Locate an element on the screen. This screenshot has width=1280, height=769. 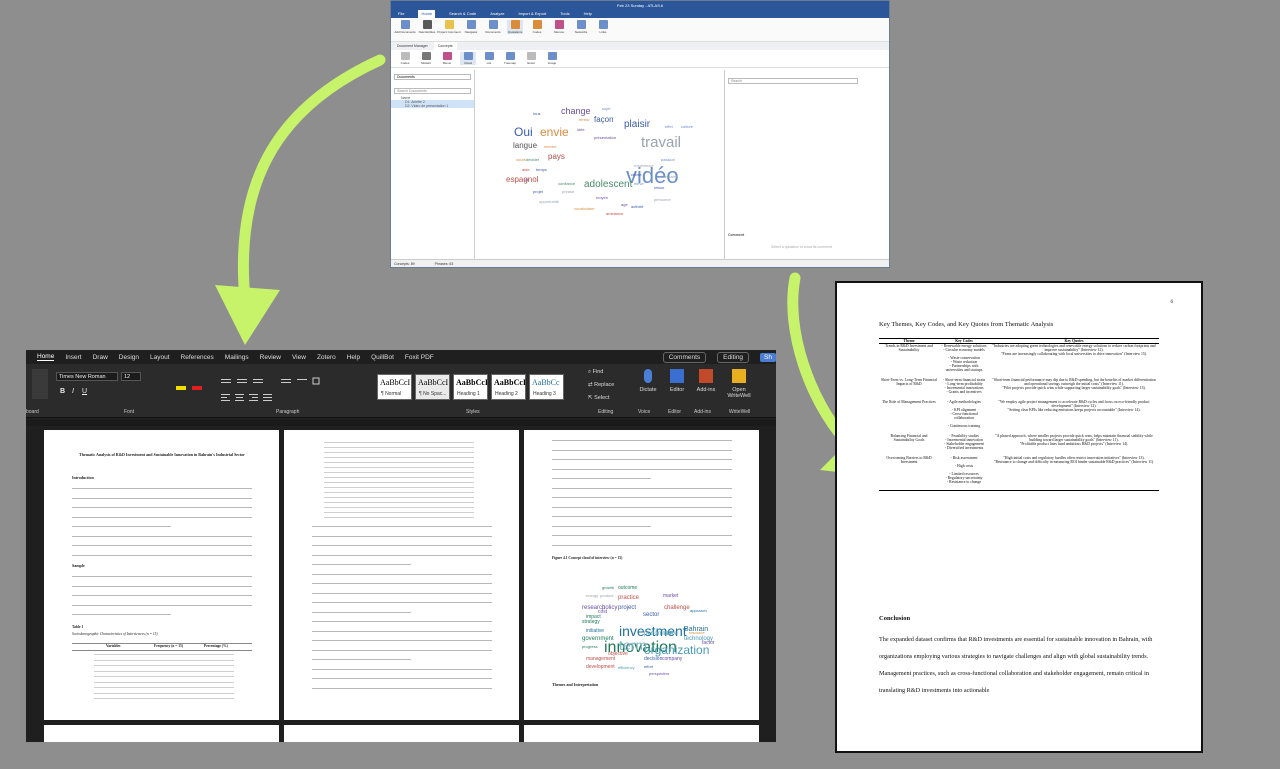
font-color-icon is located at coordinates (197, 388).